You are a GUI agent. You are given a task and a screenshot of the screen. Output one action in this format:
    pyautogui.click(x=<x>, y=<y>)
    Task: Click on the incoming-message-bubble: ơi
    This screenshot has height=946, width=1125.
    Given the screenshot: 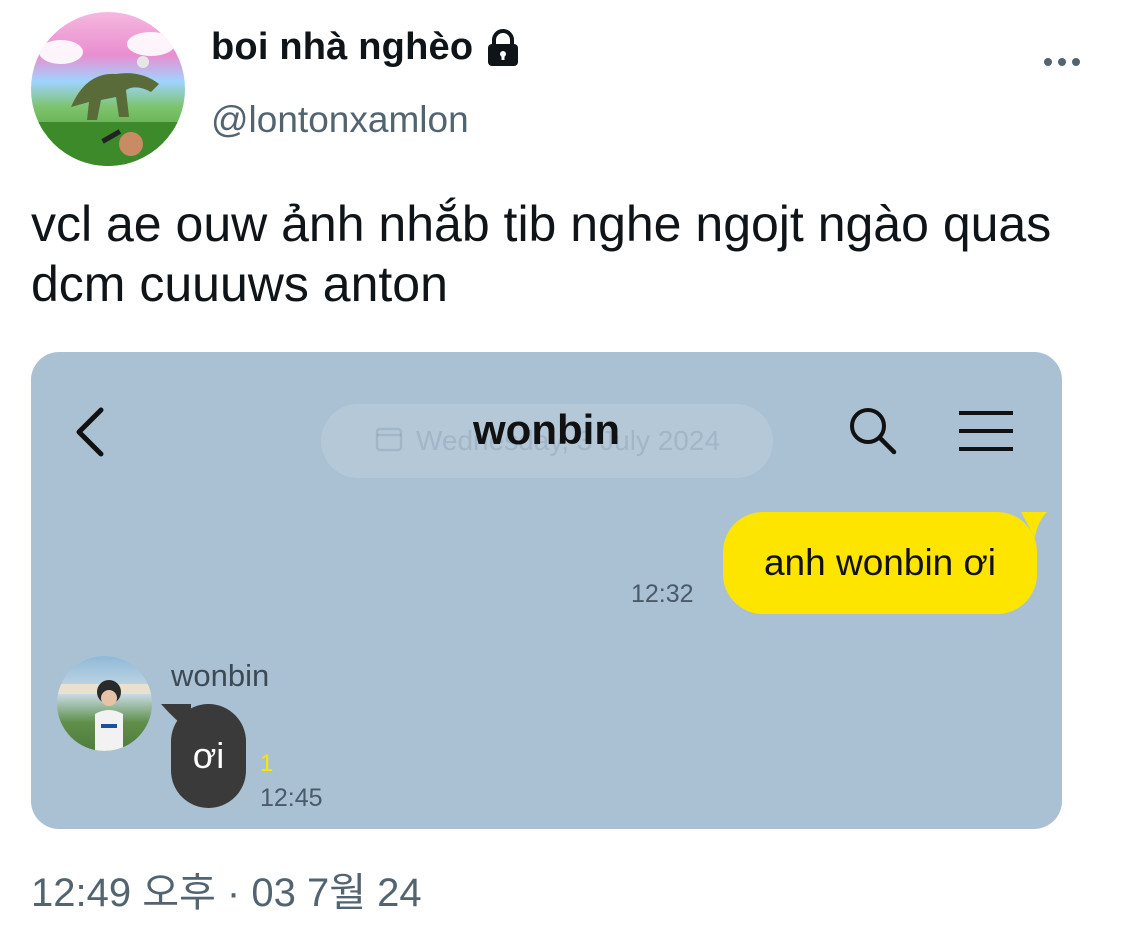 What is the action you would take?
    pyautogui.click(x=208, y=756)
    